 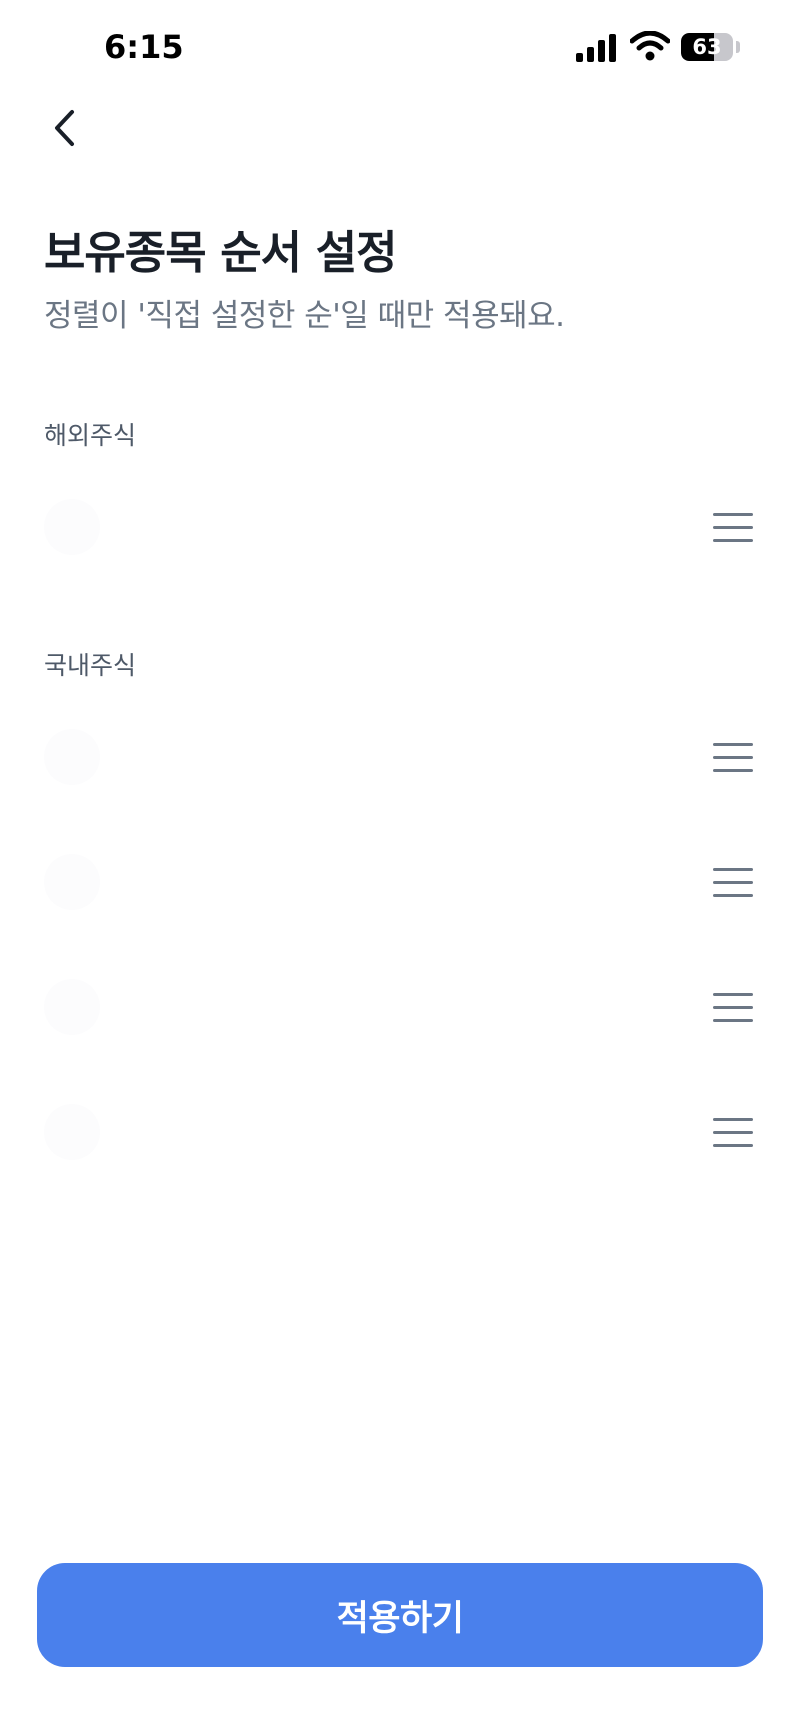 What do you see at coordinates (400, 1615) in the screenshot?
I see `apply-button: 적용하기` at bounding box center [400, 1615].